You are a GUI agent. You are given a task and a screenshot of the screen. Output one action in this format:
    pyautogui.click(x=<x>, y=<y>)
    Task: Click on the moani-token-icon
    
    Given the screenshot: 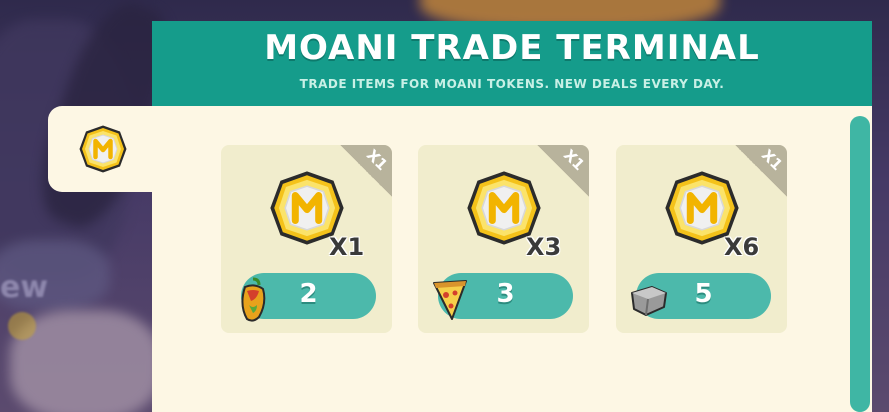 What is the action you would take?
    pyautogui.click(x=103, y=149)
    